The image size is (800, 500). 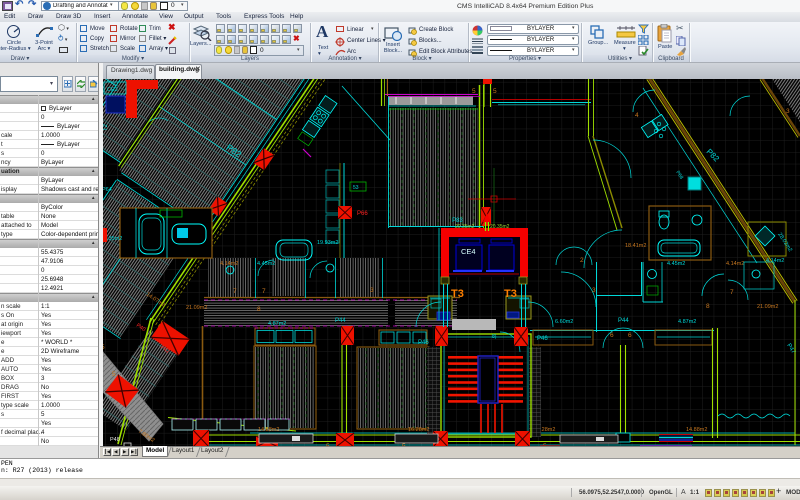 What do you see at coordinates (327, 243) in the screenshot?
I see `svg-text: 19.93m2` at bounding box center [327, 243].